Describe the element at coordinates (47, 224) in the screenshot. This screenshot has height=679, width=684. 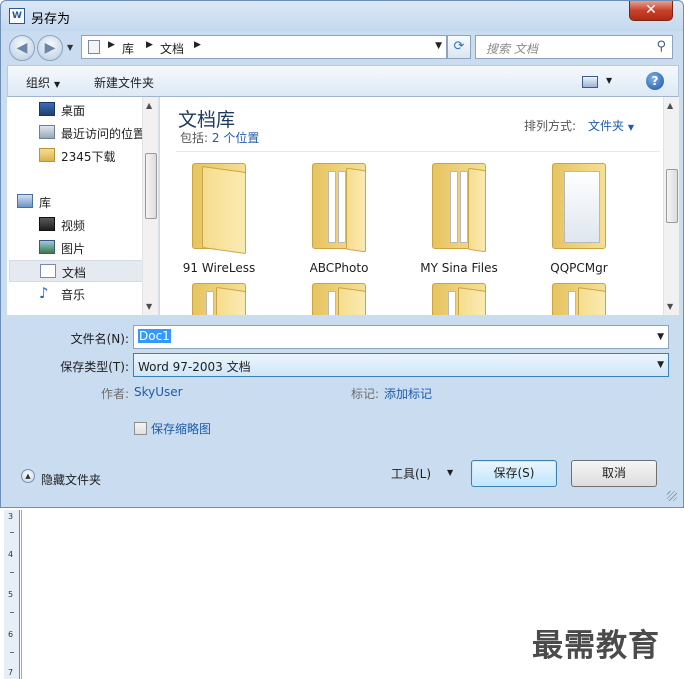
I see `video-icon` at that location.